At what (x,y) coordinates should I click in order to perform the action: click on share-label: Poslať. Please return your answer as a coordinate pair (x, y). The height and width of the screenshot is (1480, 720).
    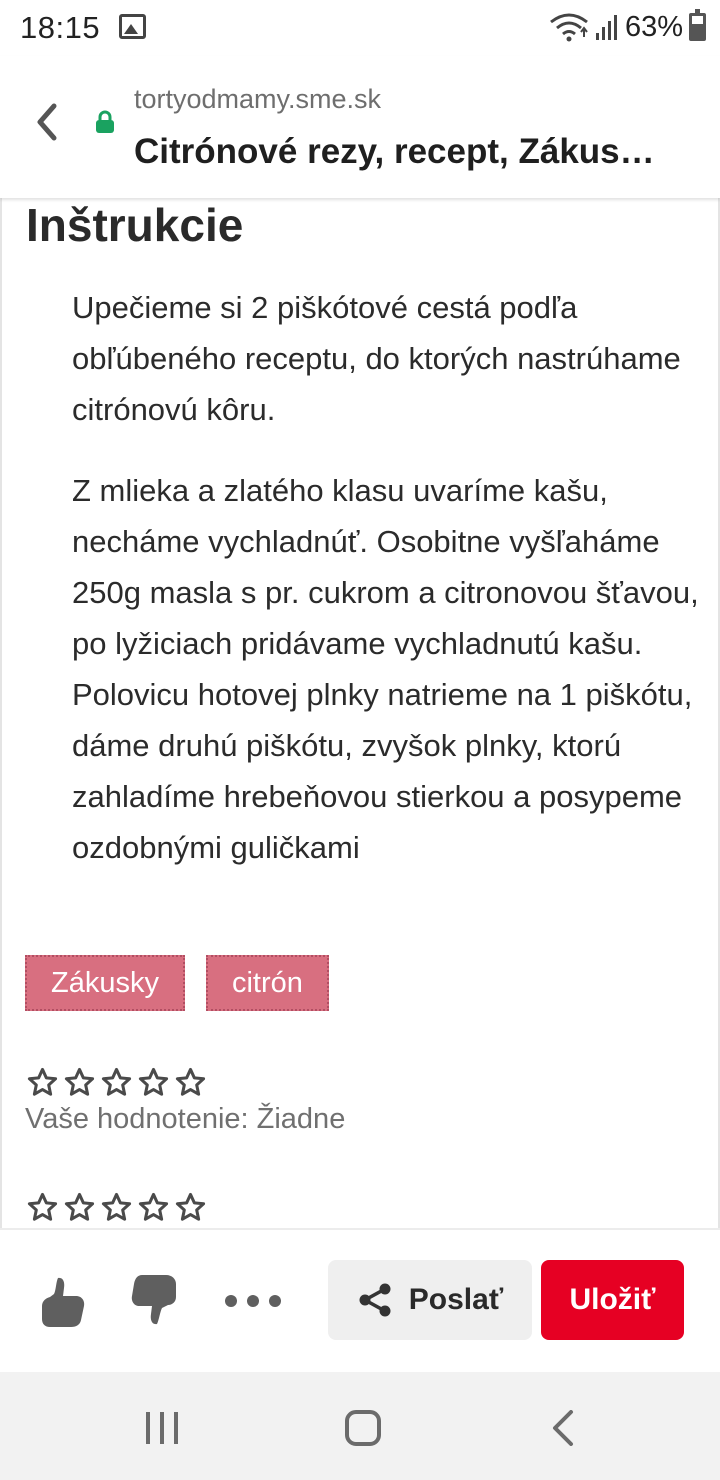
    Looking at the image, I should click on (456, 1299).